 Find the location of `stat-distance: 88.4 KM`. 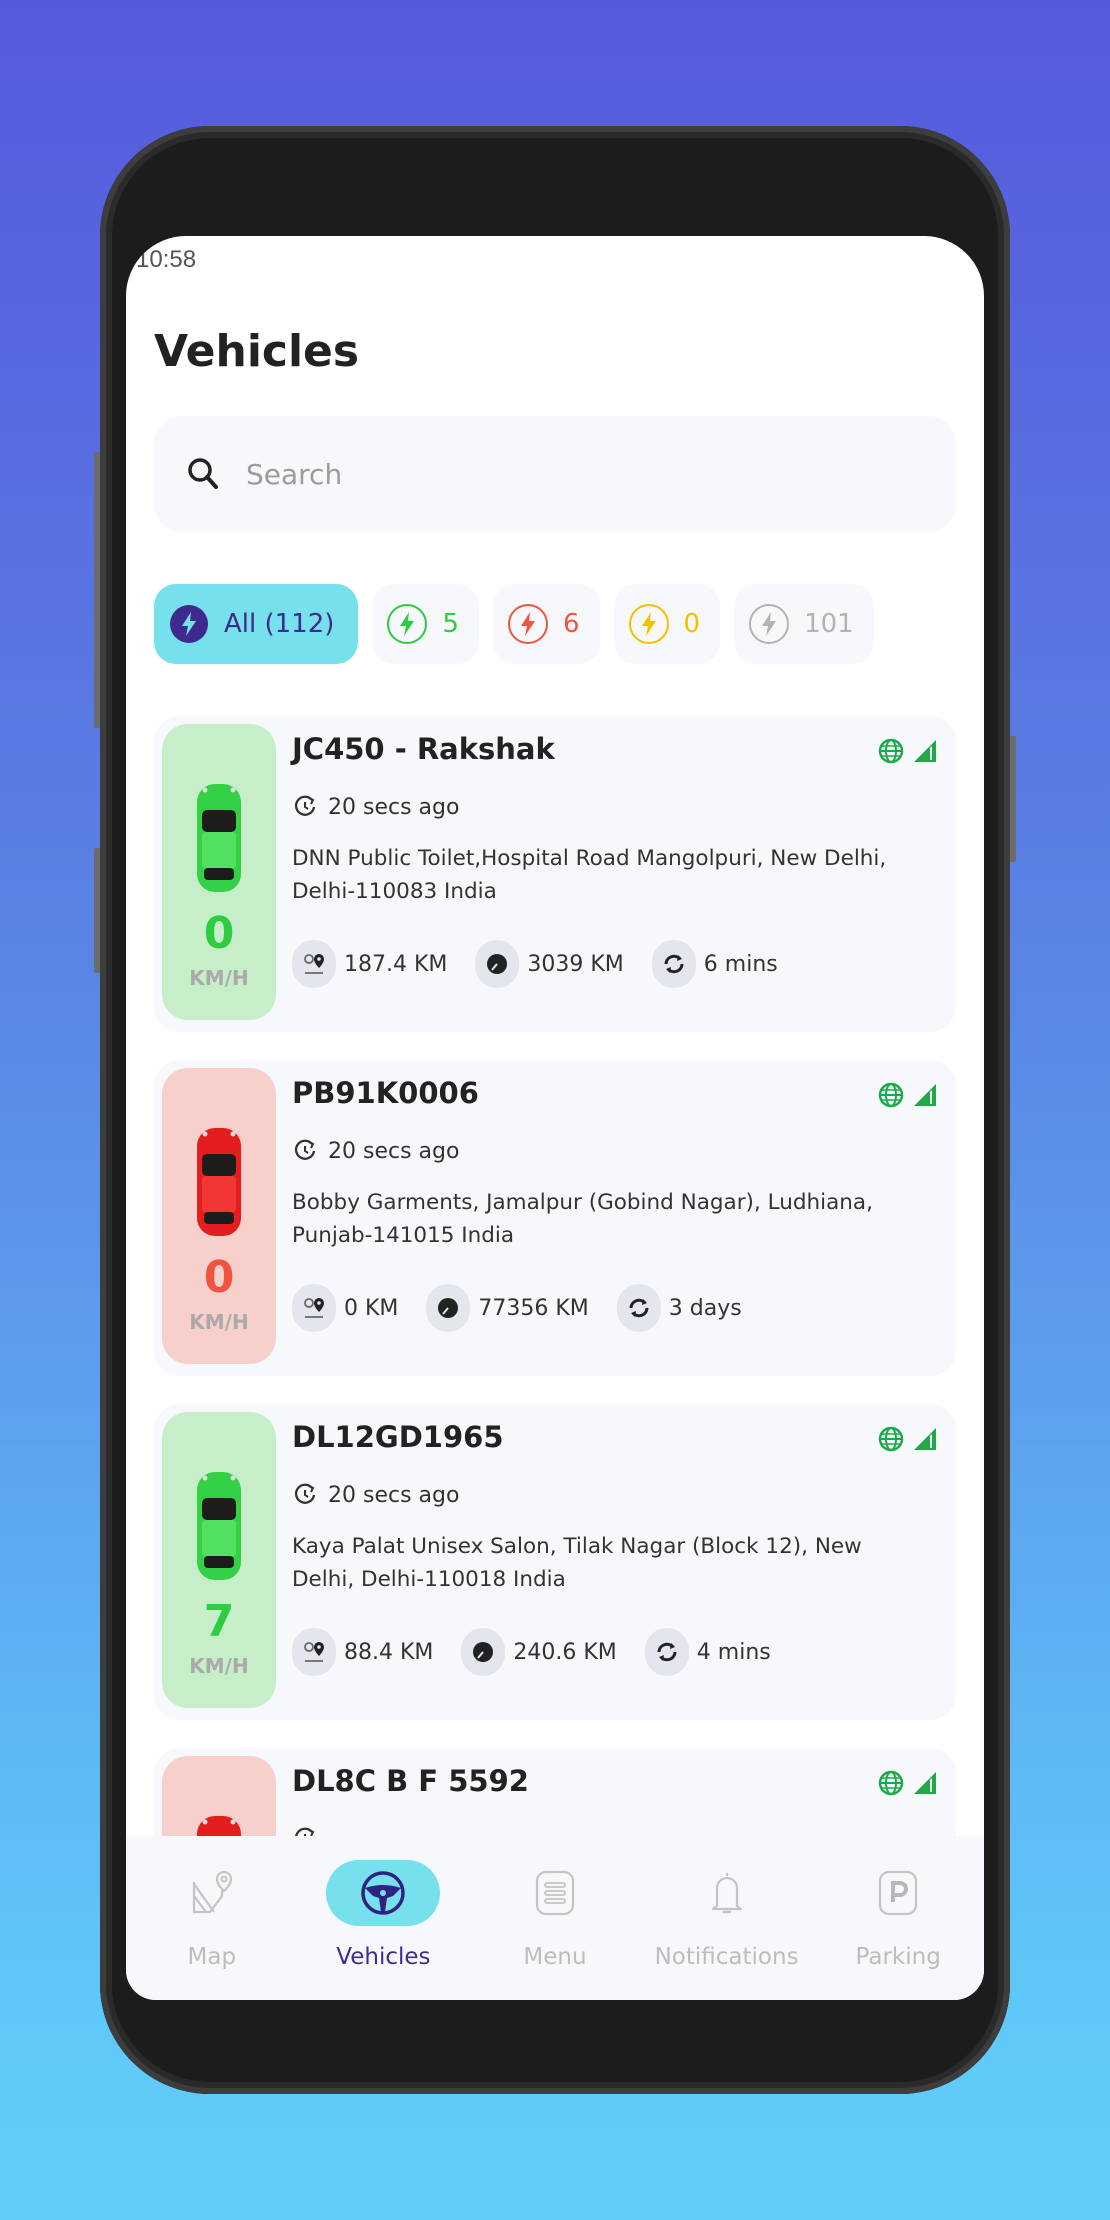

stat-distance: 88.4 KM is located at coordinates (362, 1652).